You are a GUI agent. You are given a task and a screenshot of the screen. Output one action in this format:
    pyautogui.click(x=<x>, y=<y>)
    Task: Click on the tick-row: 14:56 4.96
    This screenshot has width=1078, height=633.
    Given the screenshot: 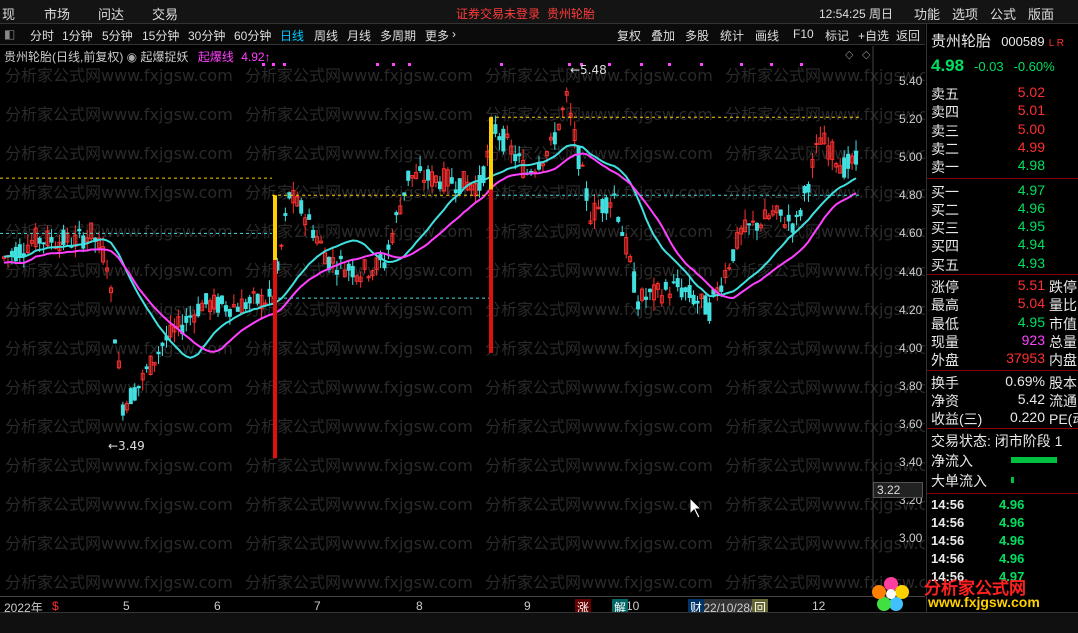 What is the action you would take?
    pyautogui.click(x=1004, y=506)
    